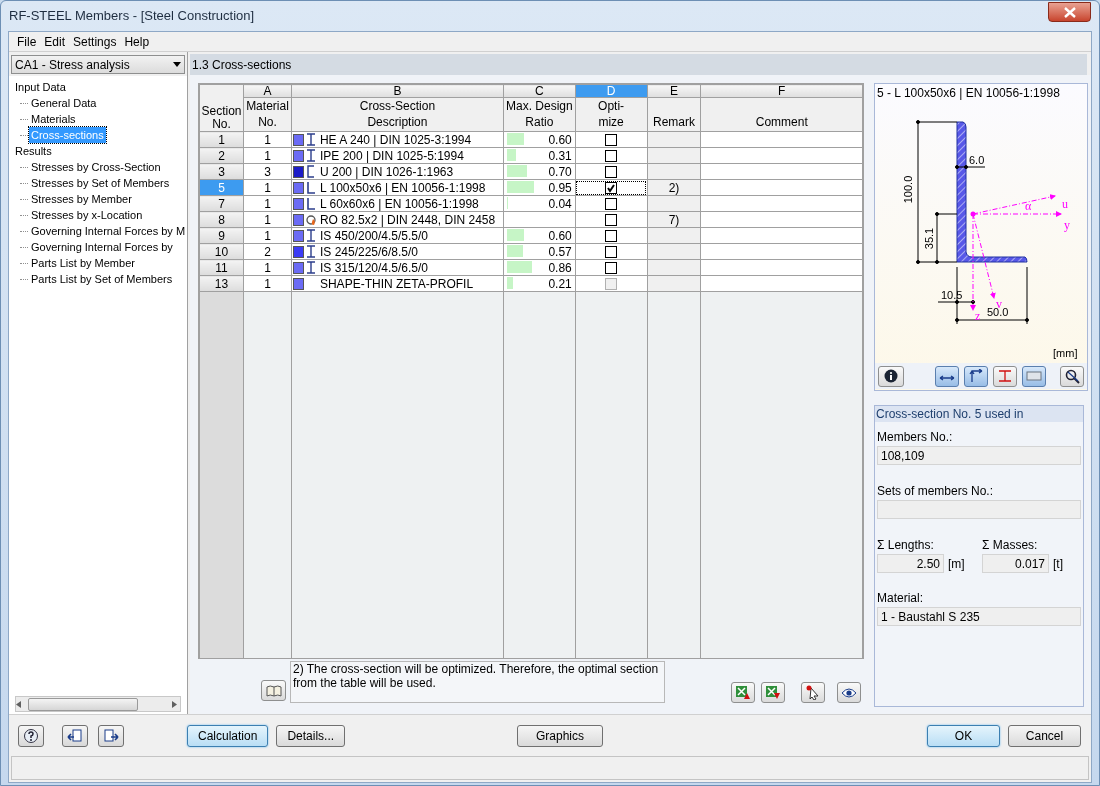 The height and width of the screenshot is (786, 1100). I want to click on number-label-icon, so click(1034, 376).